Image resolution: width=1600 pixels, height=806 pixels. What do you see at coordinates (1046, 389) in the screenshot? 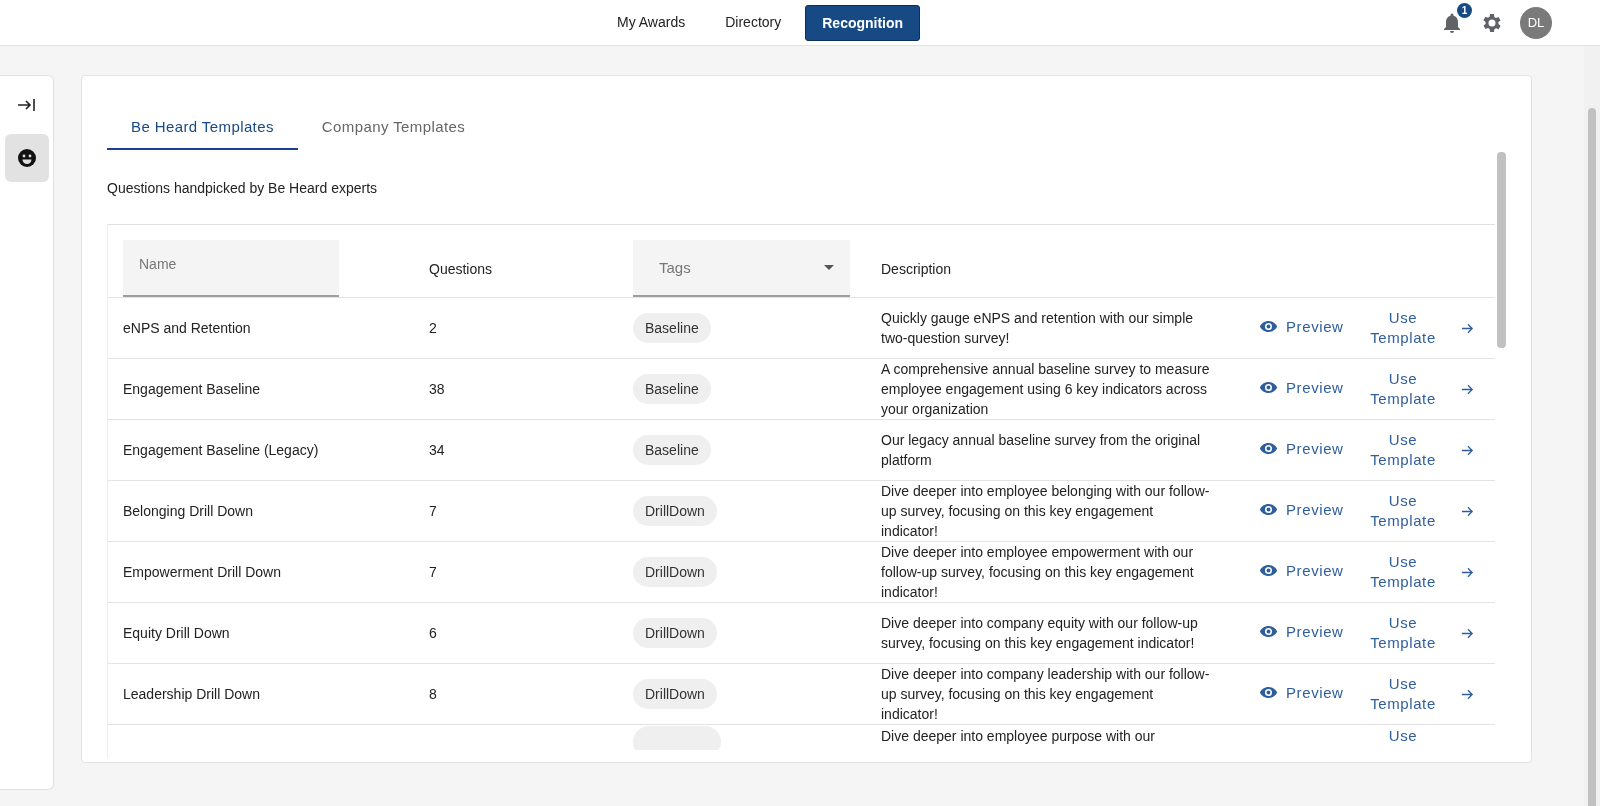
I see `description-text: A comprehensive annual baseline survey to measure employee engagement using 6 key indicators across your organization` at bounding box center [1046, 389].